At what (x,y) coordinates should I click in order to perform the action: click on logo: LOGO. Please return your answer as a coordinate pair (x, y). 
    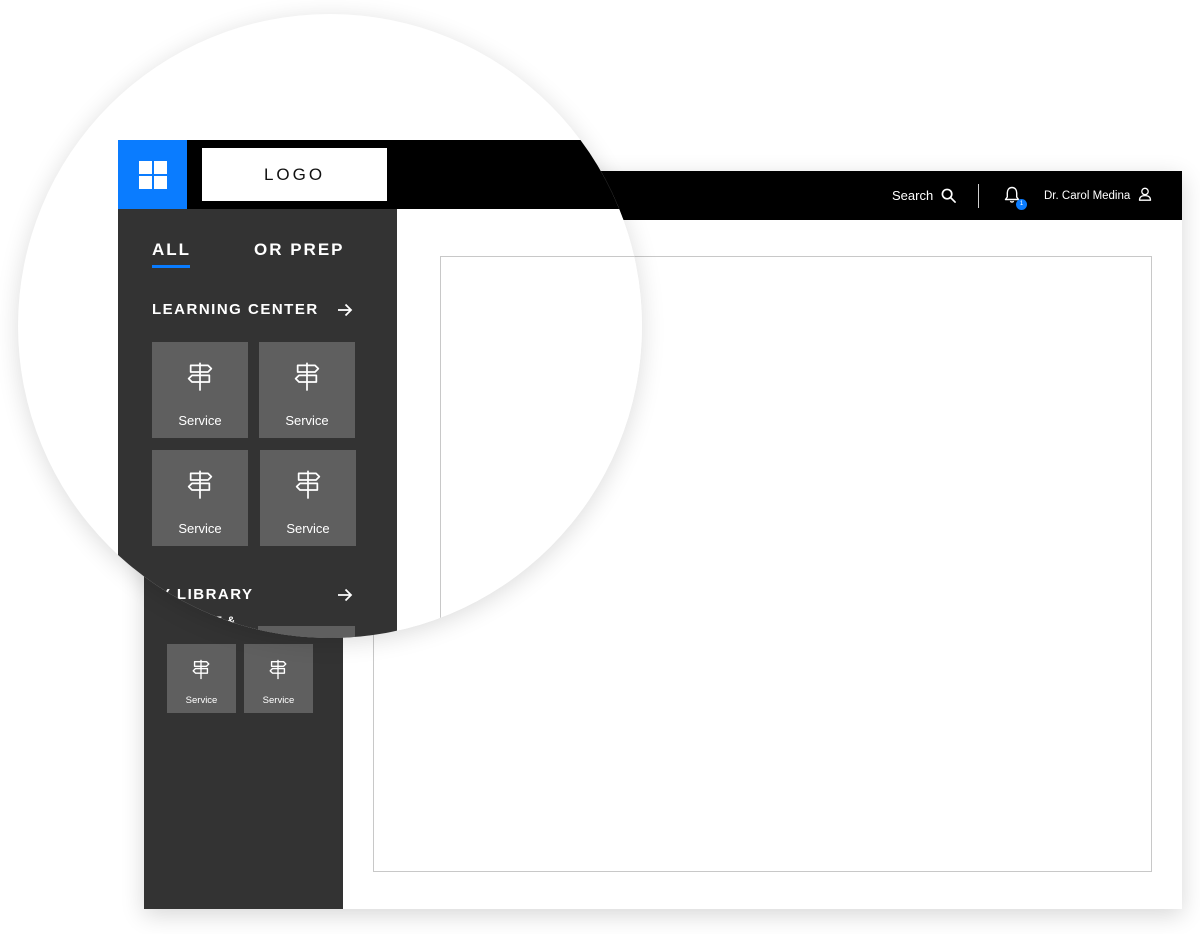
    Looking at the image, I should click on (294, 174).